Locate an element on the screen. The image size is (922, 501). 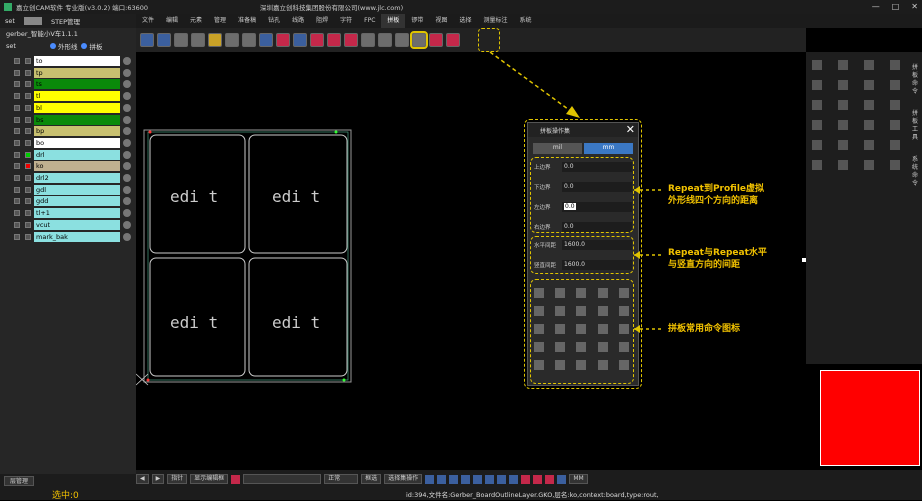
layer-name: bo is located at coordinates (77, 142).